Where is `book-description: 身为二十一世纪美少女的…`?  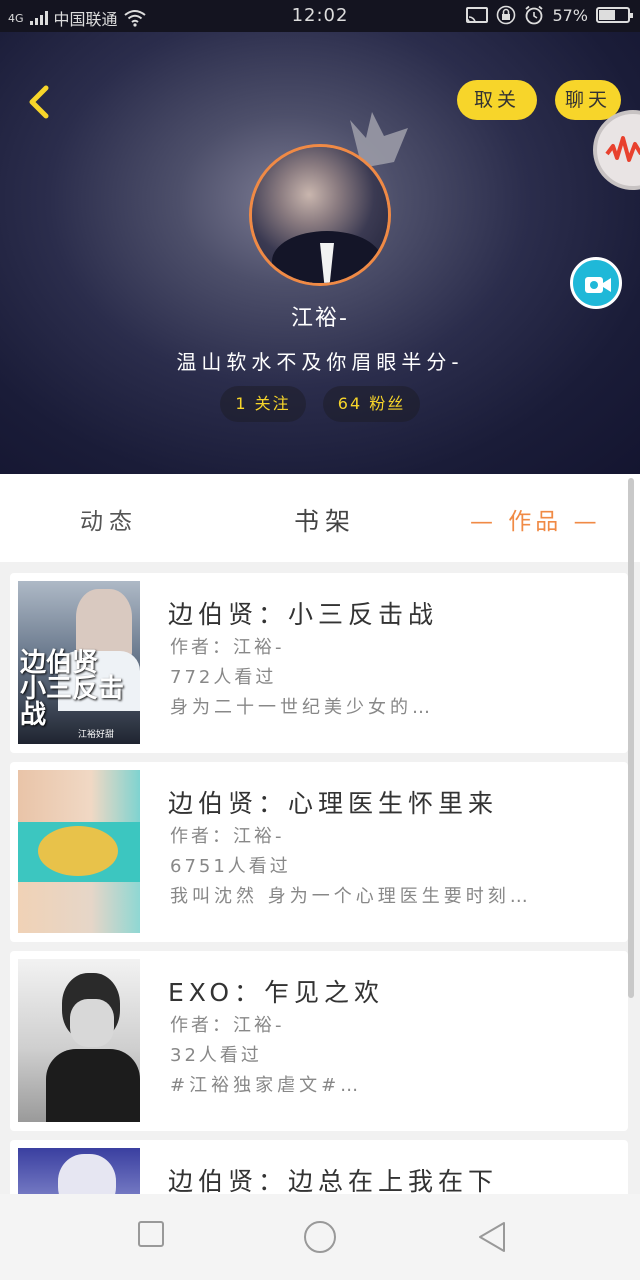
book-description: 身为二十一世纪美少女的… is located at coordinates (302, 707).